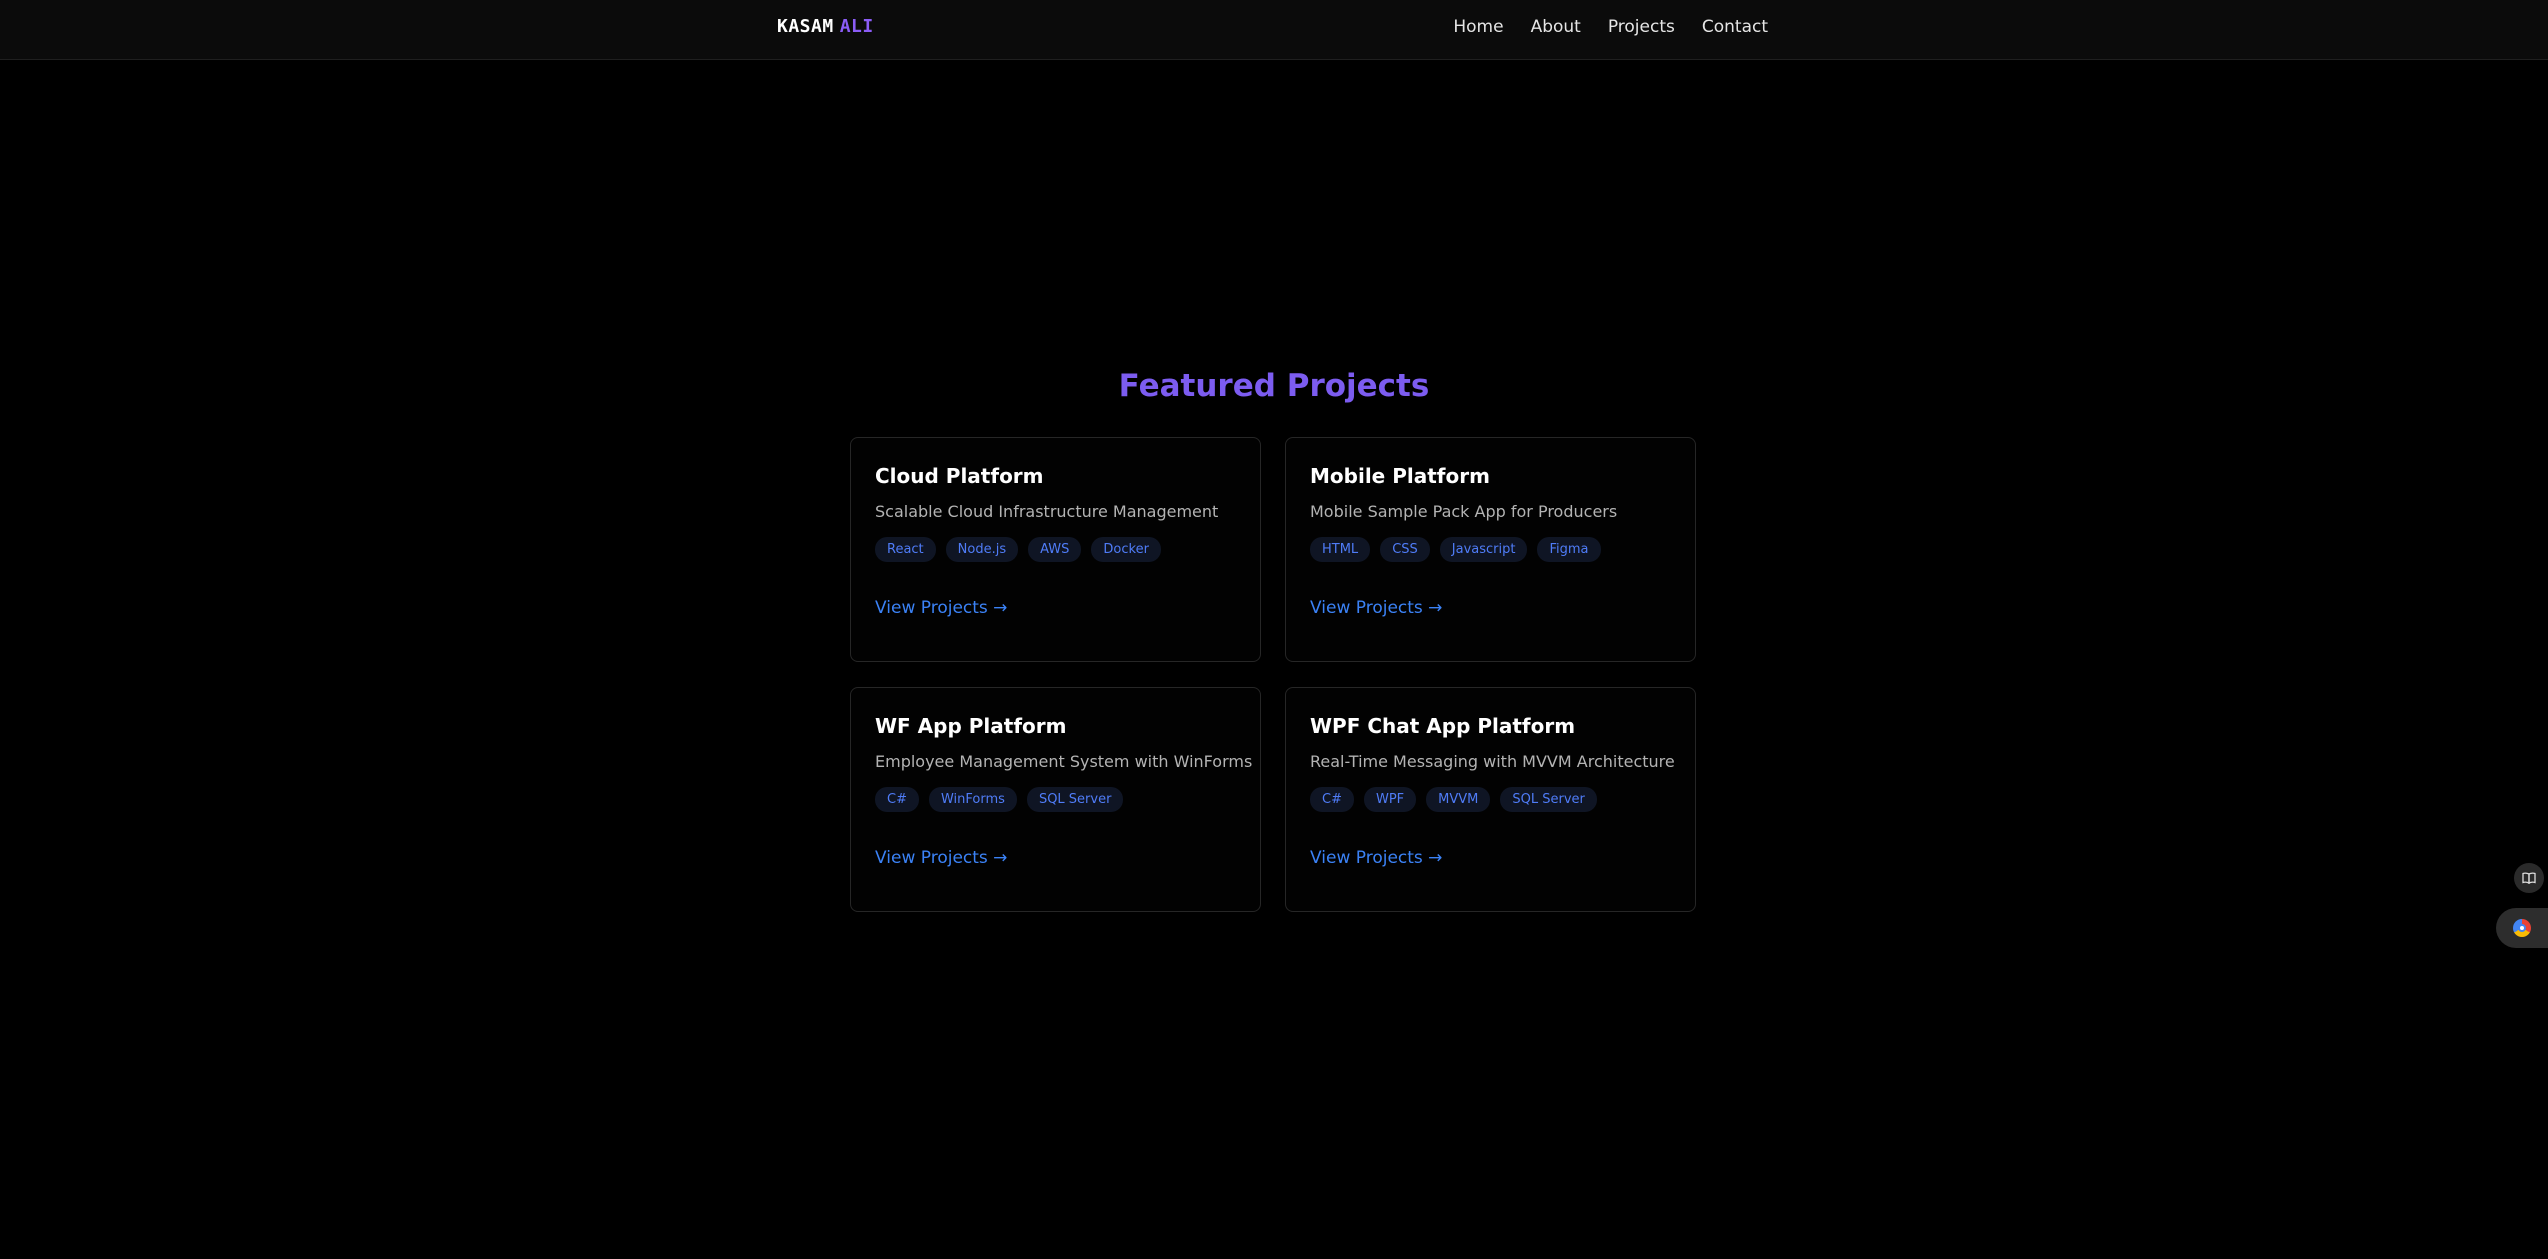  Describe the element at coordinates (1274, 30) in the screenshot. I see `top-navbar: KASAM ALI Home About Projects Contact` at that location.